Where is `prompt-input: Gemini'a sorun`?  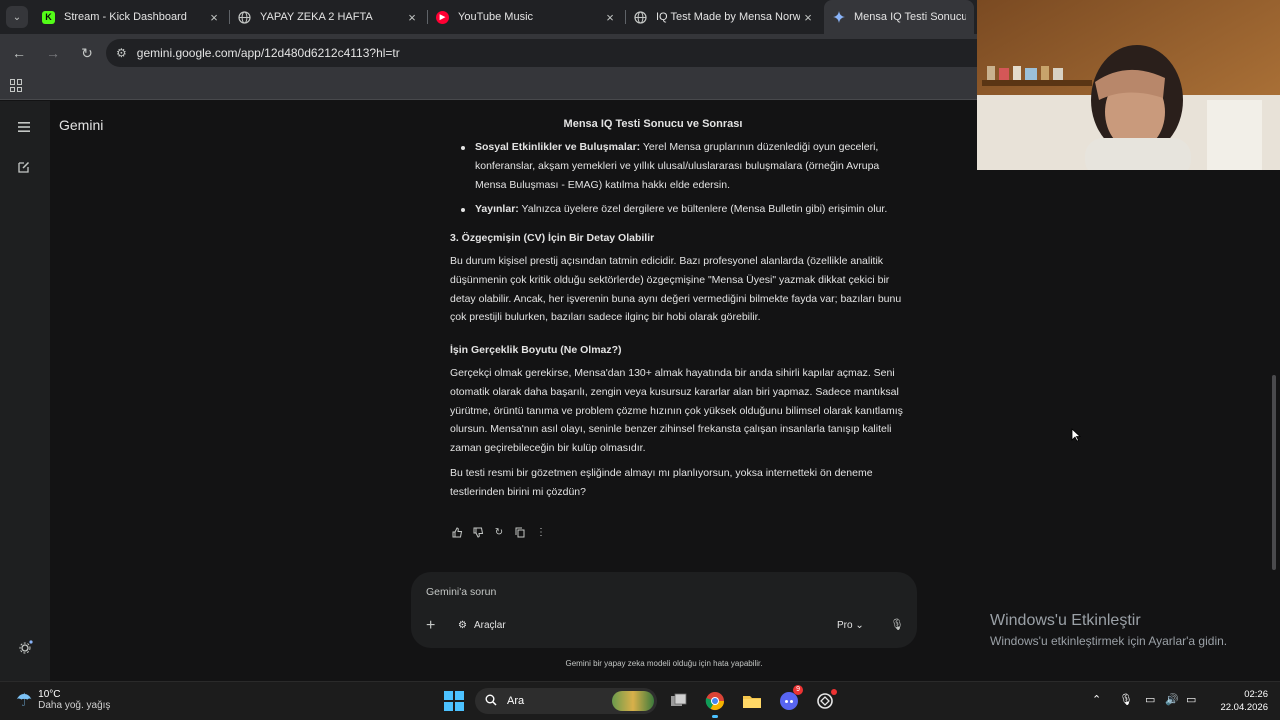 prompt-input: Gemini'a sorun is located at coordinates (461, 592).